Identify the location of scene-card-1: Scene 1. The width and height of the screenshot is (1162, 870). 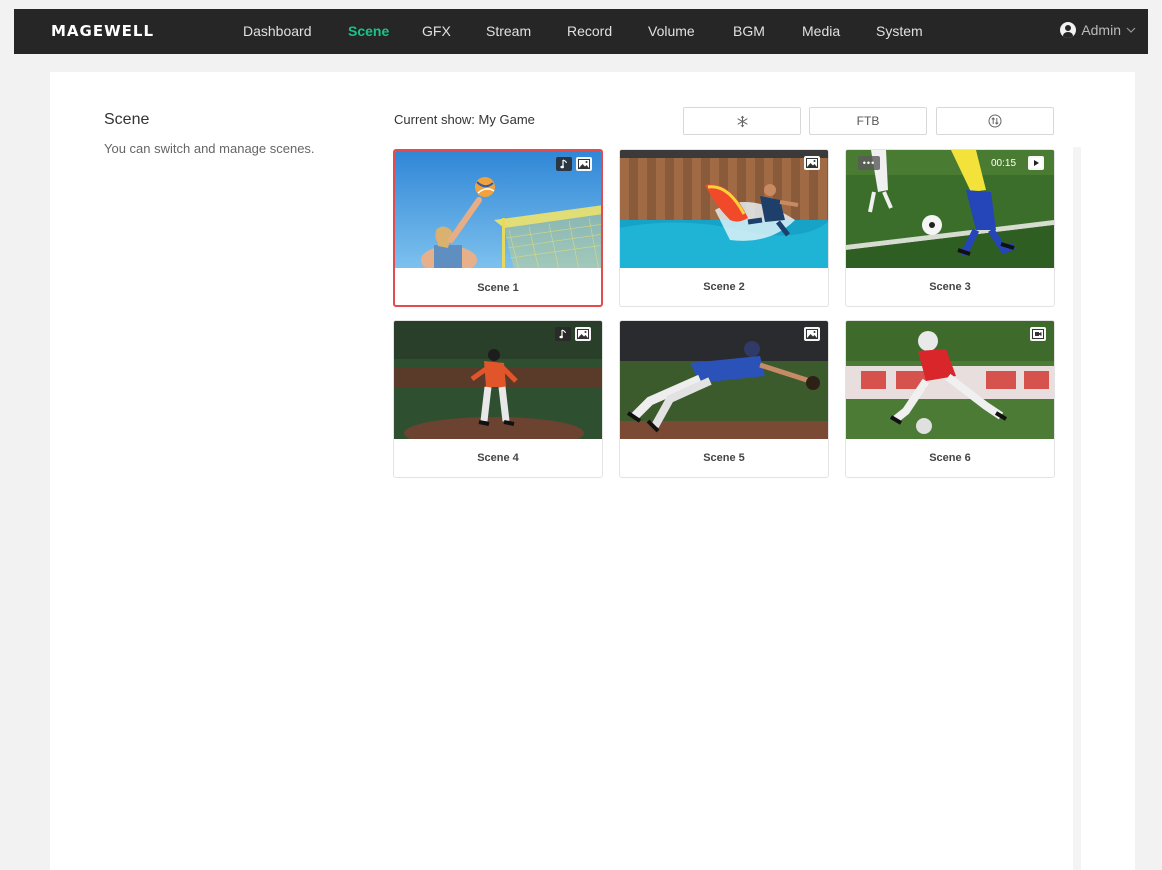
(498, 228).